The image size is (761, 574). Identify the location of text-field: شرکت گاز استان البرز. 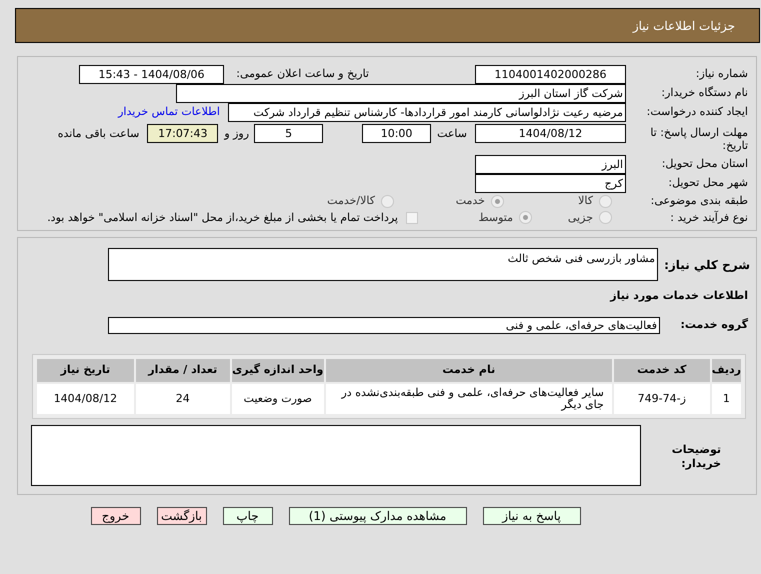
(401, 93).